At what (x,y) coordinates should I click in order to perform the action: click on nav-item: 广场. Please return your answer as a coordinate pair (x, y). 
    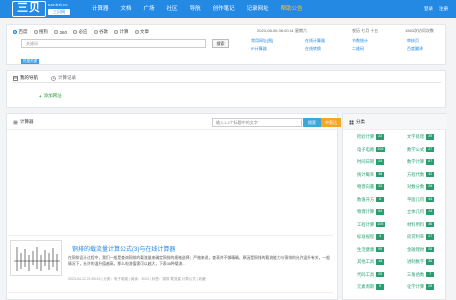
    Looking at the image, I should click on (149, 9).